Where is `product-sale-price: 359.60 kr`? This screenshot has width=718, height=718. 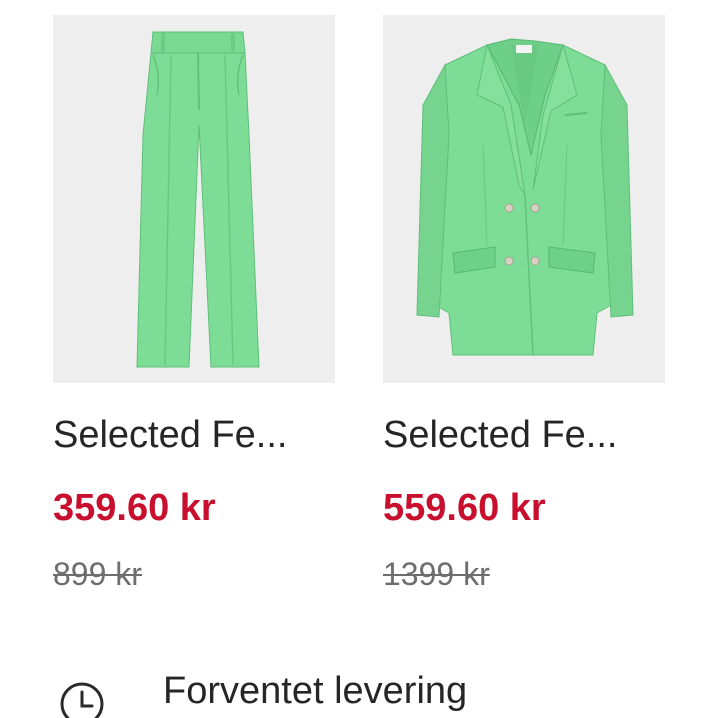
product-sale-price: 359.60 kr is located at coordinates (134, 508).